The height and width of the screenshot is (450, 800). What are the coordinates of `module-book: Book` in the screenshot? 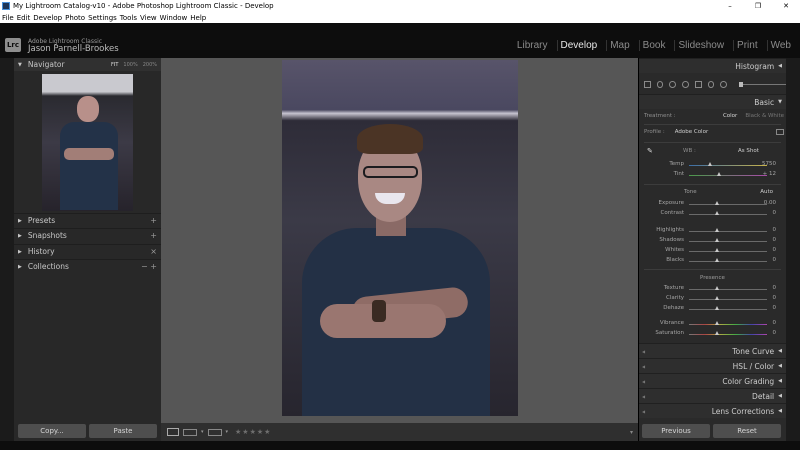 It's located at (653, 45).